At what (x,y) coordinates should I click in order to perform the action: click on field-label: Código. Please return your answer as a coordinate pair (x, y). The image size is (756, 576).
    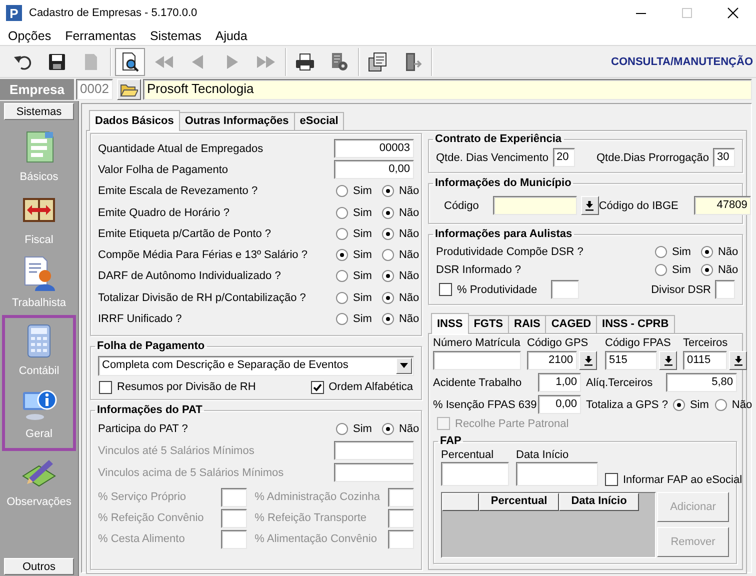
    Looking at the image, I should click on (461, 206).